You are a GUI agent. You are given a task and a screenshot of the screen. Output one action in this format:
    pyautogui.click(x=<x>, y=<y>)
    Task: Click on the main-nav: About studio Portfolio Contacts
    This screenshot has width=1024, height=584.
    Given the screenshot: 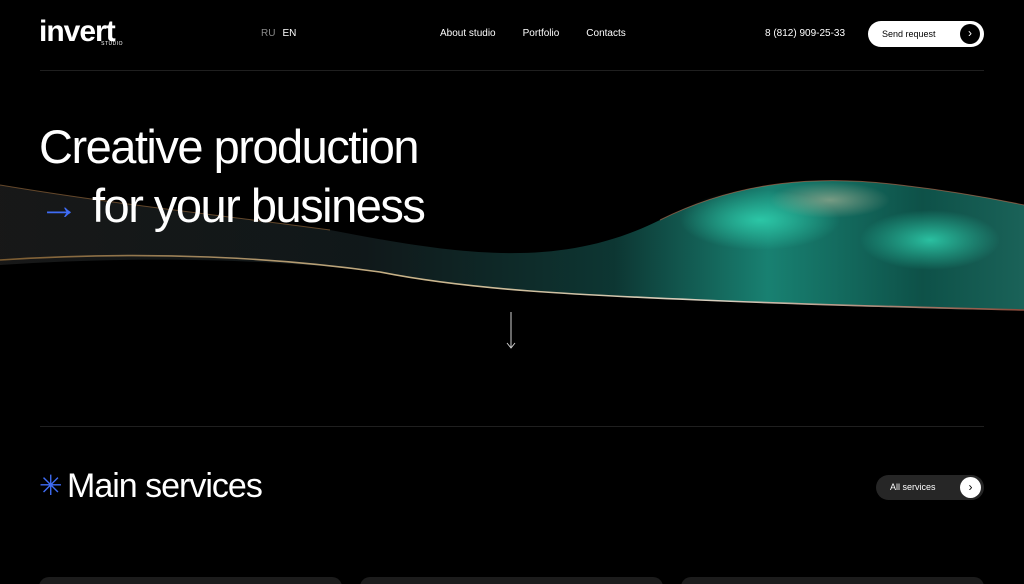 What is the action you would take?
    pyautogui.click(x=533, y=33)
    